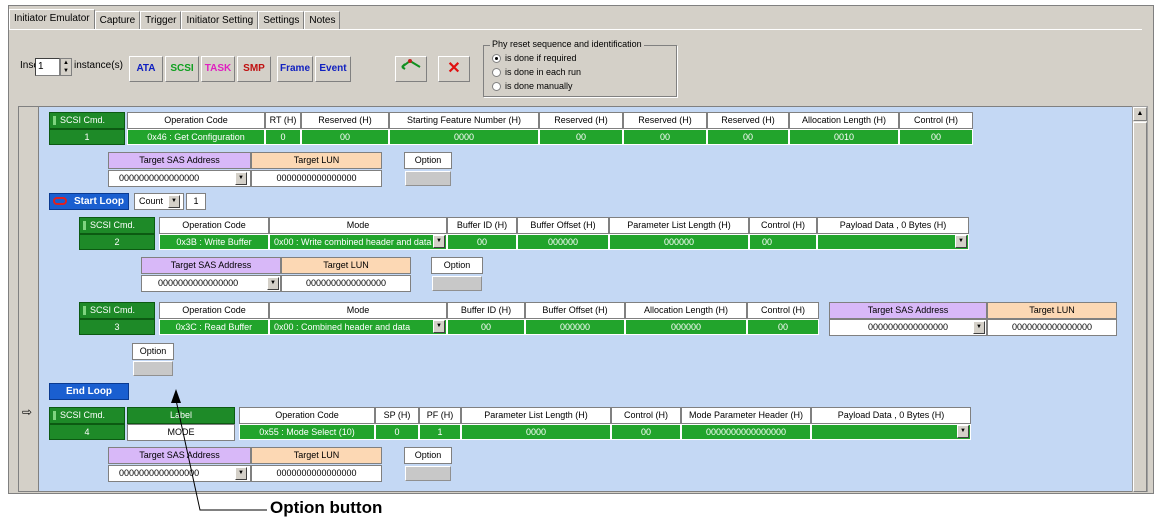 The width and height of the screenshot is (1160, 522). I want to click on annotation-arrowhead-icon, so click(176, 396).